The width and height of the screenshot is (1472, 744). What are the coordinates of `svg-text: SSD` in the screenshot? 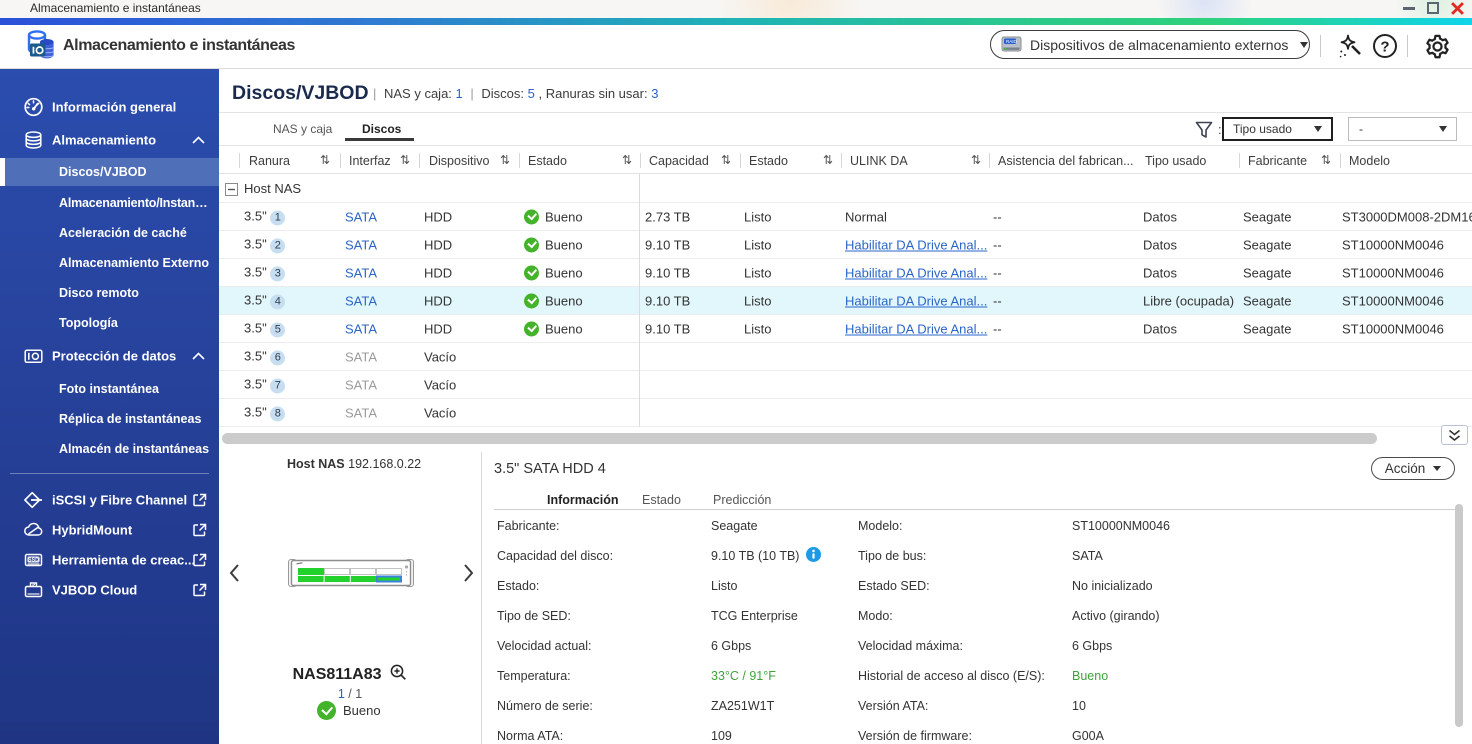 It's located at (33, 560).